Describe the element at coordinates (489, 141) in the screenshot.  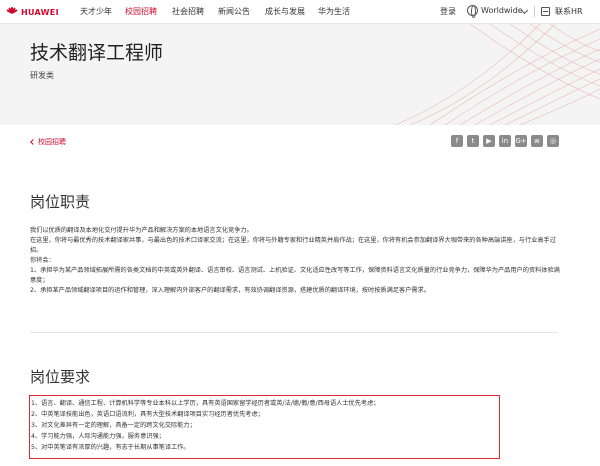
I see `youtube-icon: ▶` at that location.